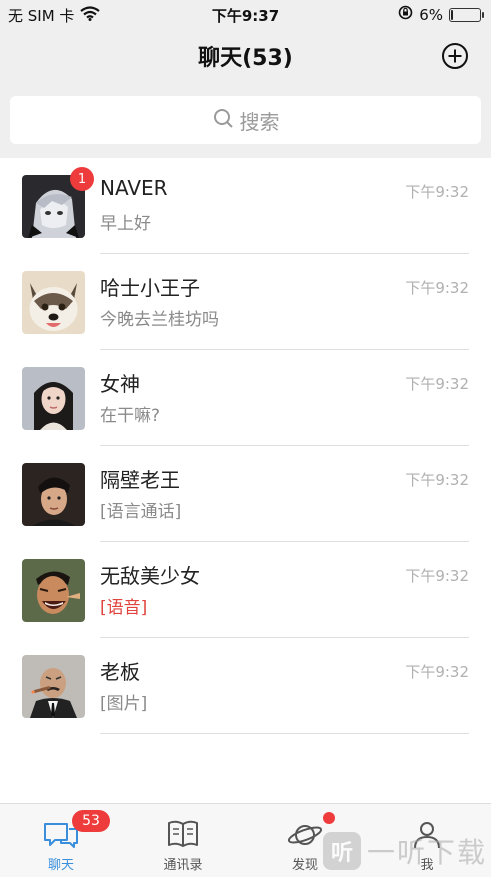 The height and width of the screenshot is (877, 491). I want to click on chat-preview: 今晚去兰桂坊吗, so click(159, 320).